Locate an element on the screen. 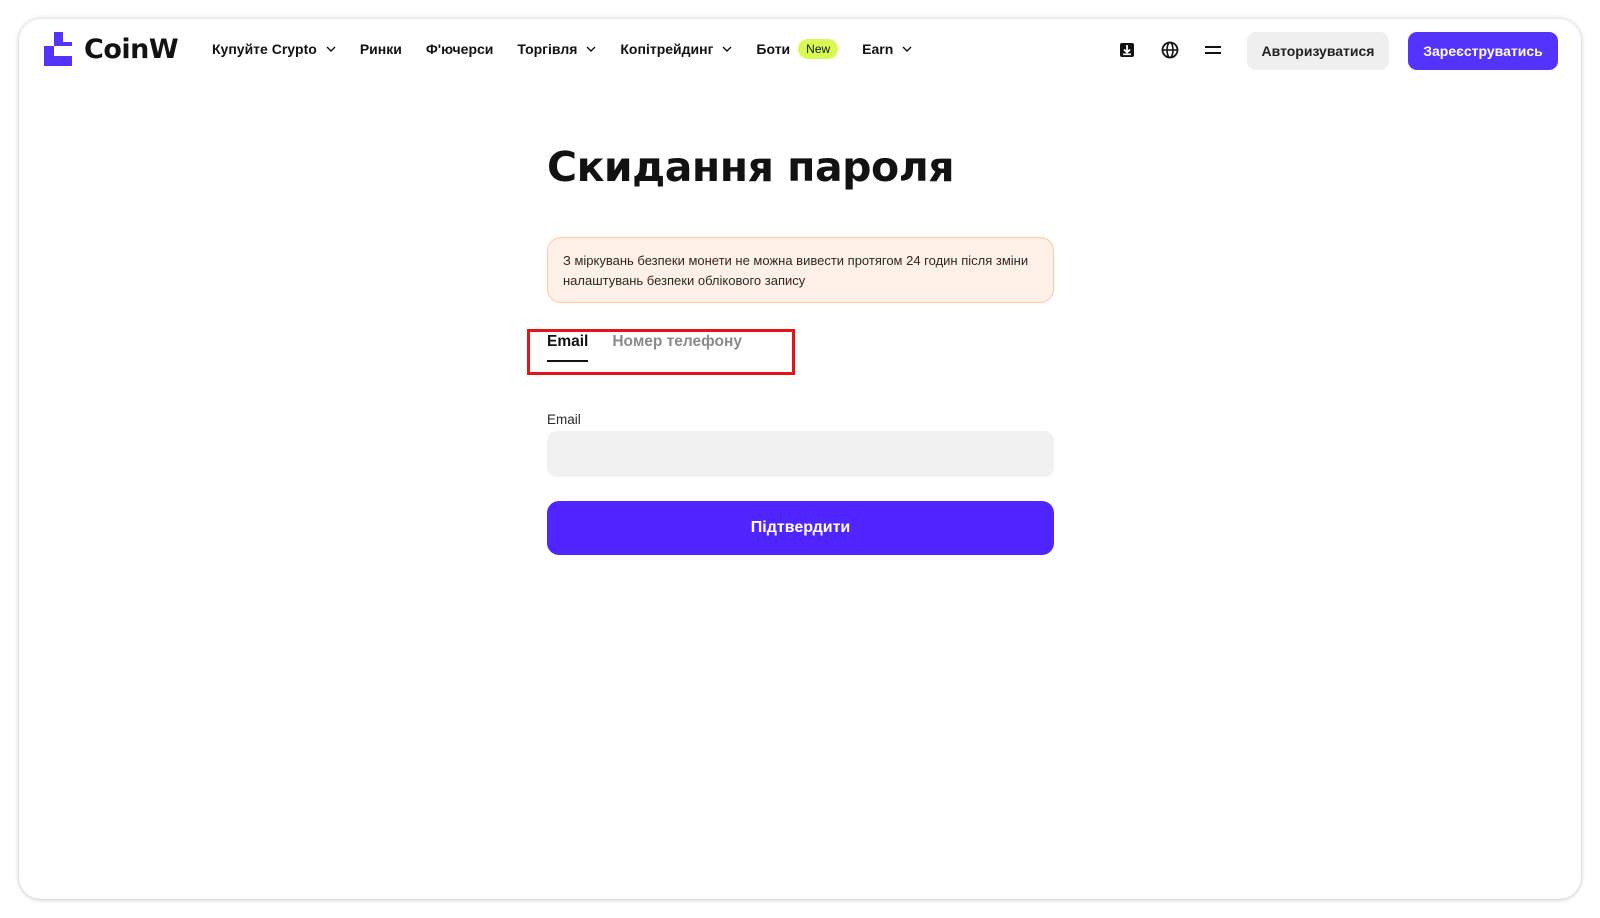 The width and height of the screenshot is (1600, 918). brand-logo: CoinW is located at coordinates (111, 49).